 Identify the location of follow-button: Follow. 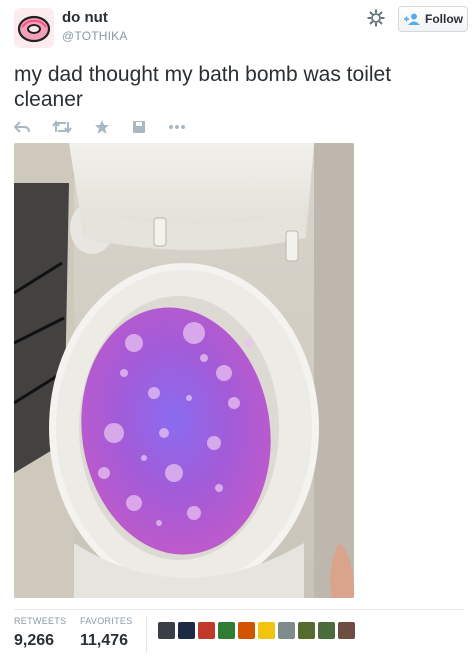
(433, 19).